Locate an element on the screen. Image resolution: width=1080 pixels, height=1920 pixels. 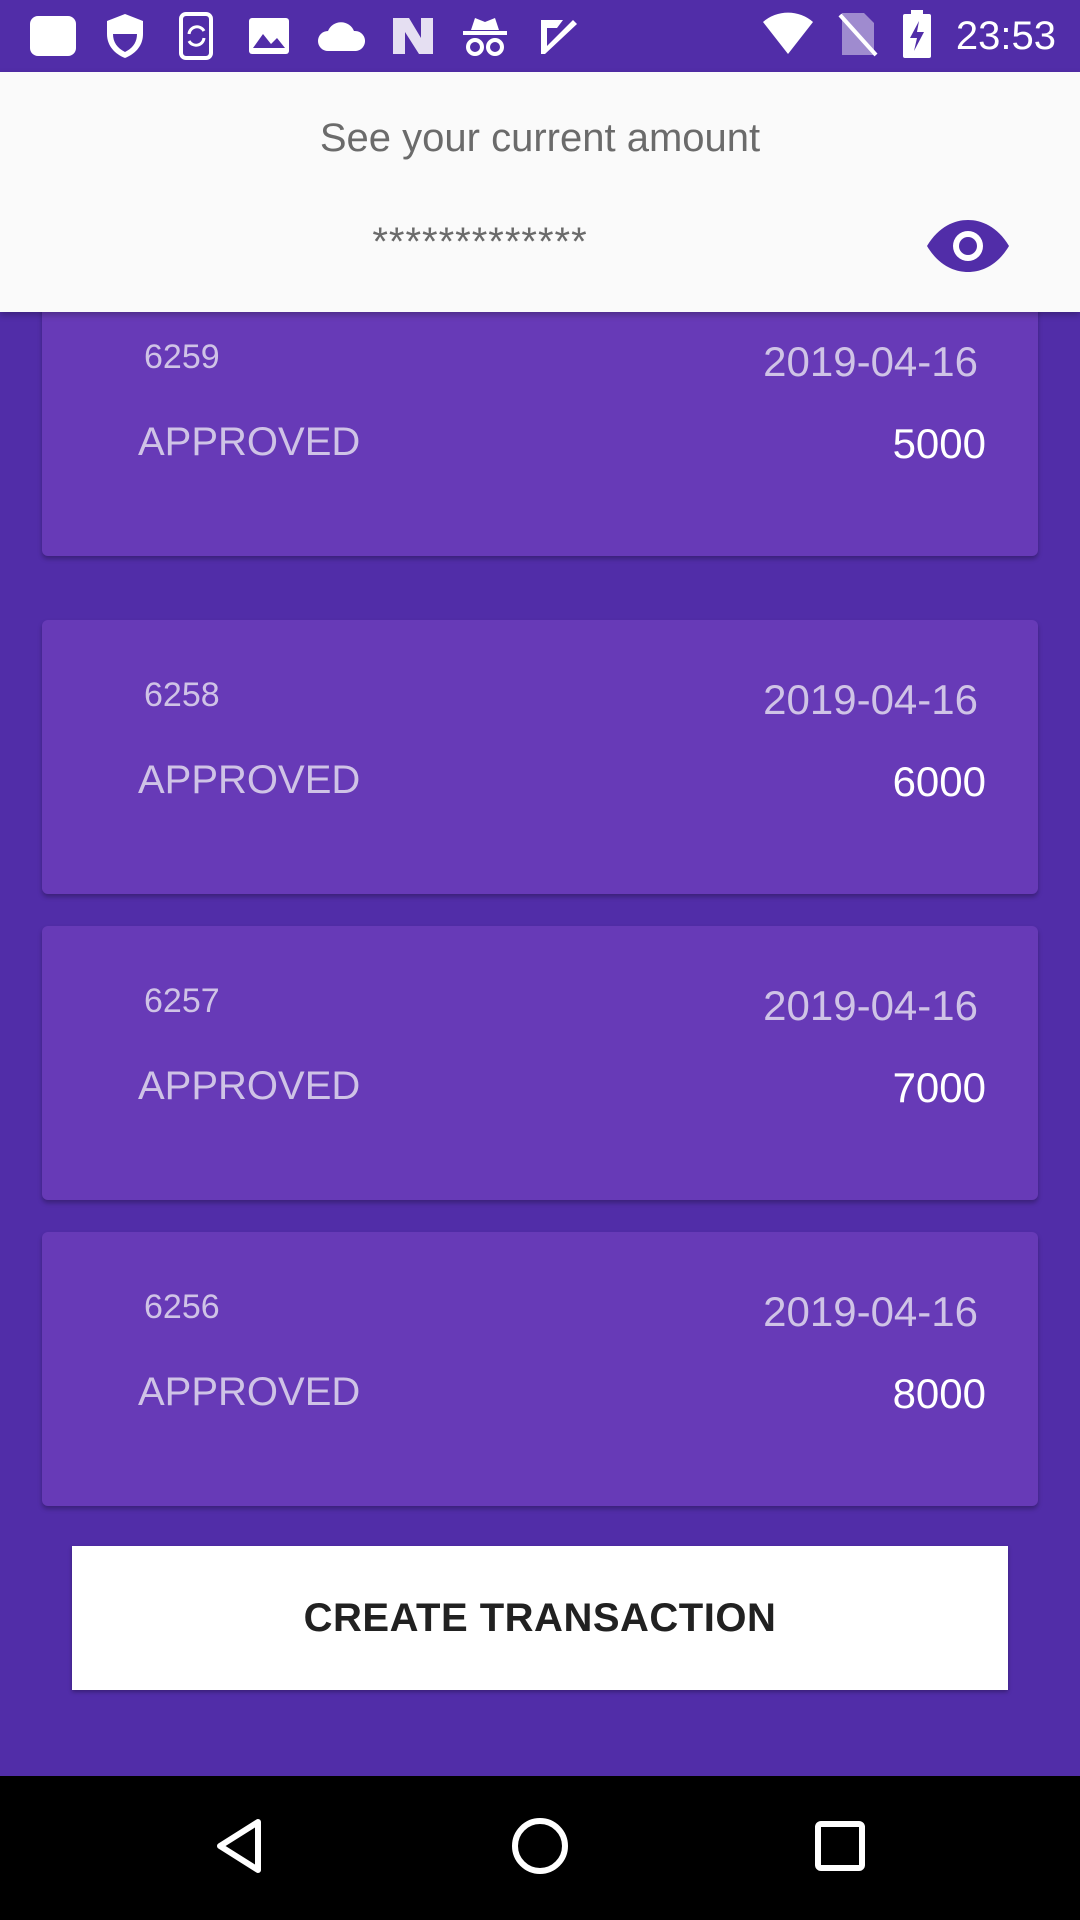
masked-amount: ************* is located at coordinates (480, 242).